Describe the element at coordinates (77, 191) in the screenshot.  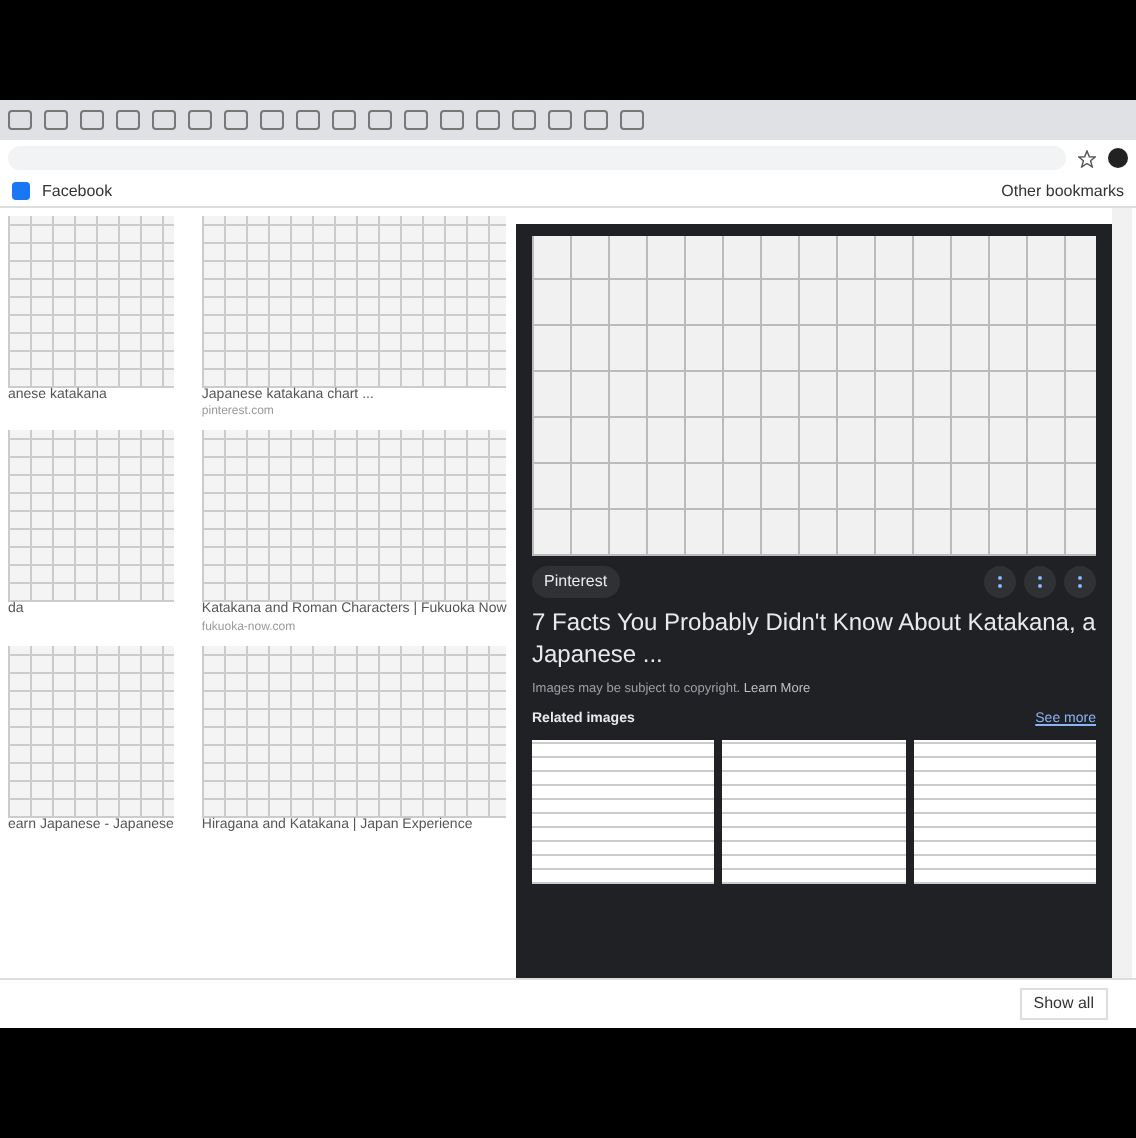
I see `bookmark-link: Facebook` at that location.